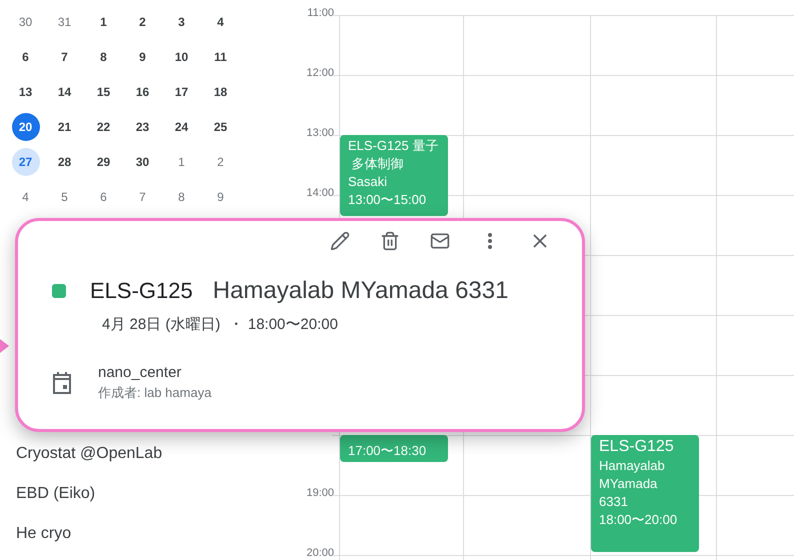 This screenshot has width=794, height=560. I want to click on time-label: 11:00, so click(320, 13).